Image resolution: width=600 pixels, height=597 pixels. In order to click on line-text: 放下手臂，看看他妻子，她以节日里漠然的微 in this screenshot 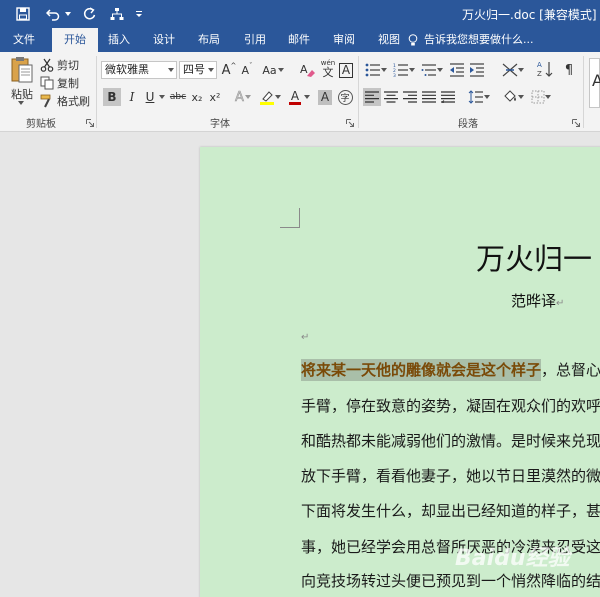, I will do `click(450, 476)`.